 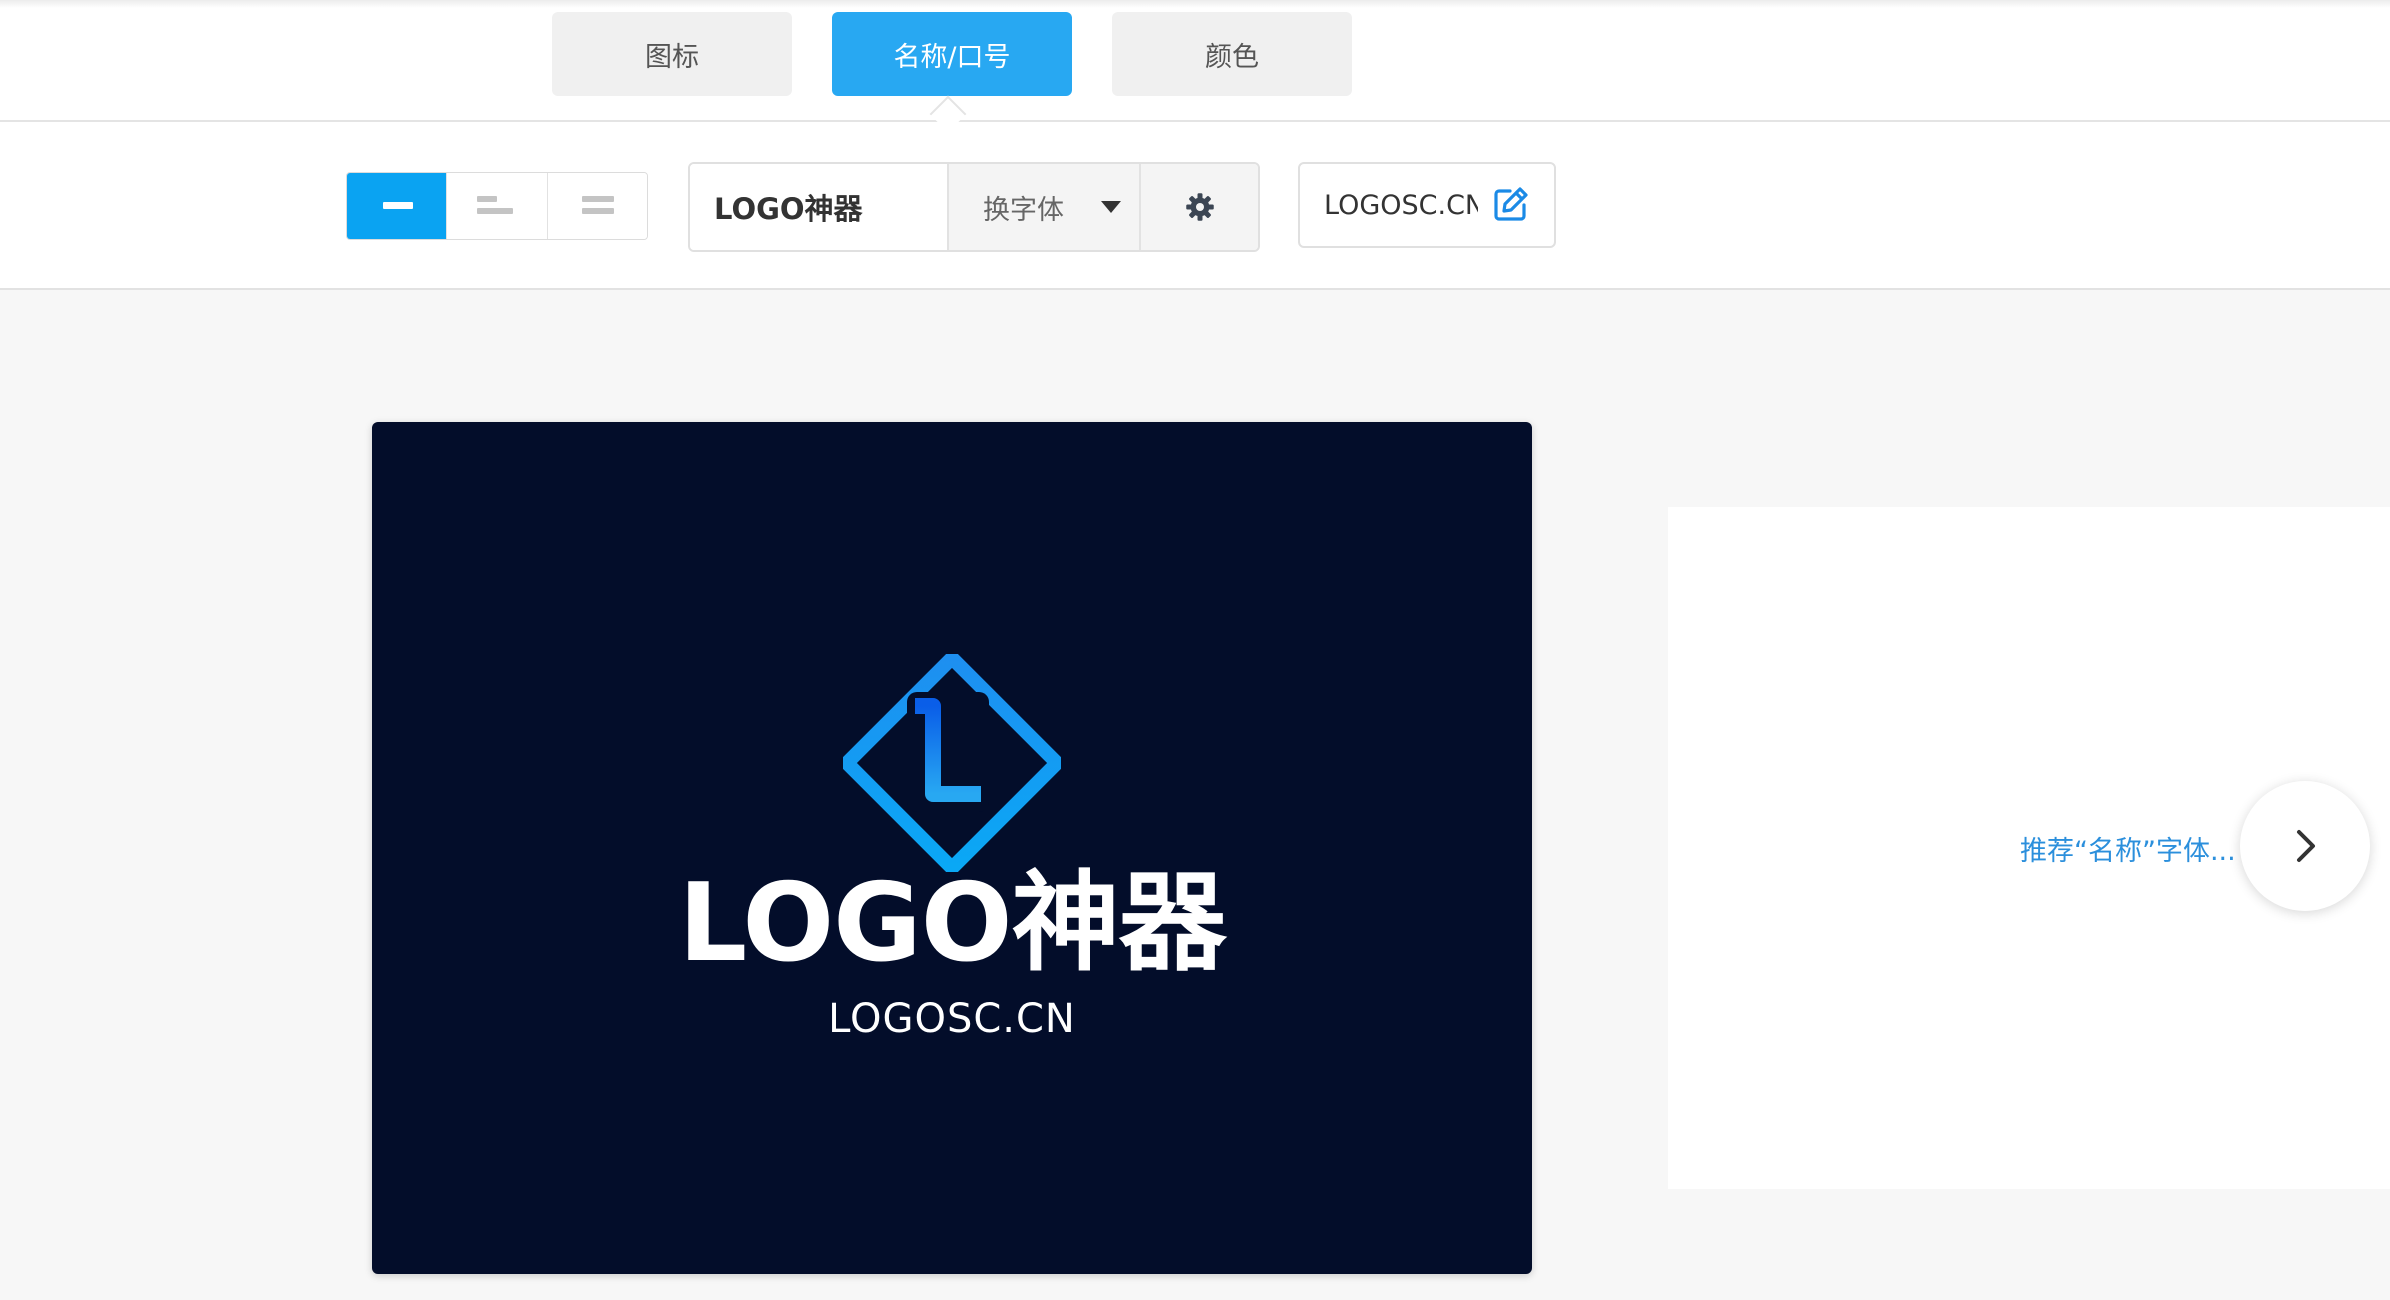 What do you see at coordinates (952, 1019) in the screenshot?
I see `logo-slogan-text: LOGOSC.CN` at bounding box center [952, 1019].